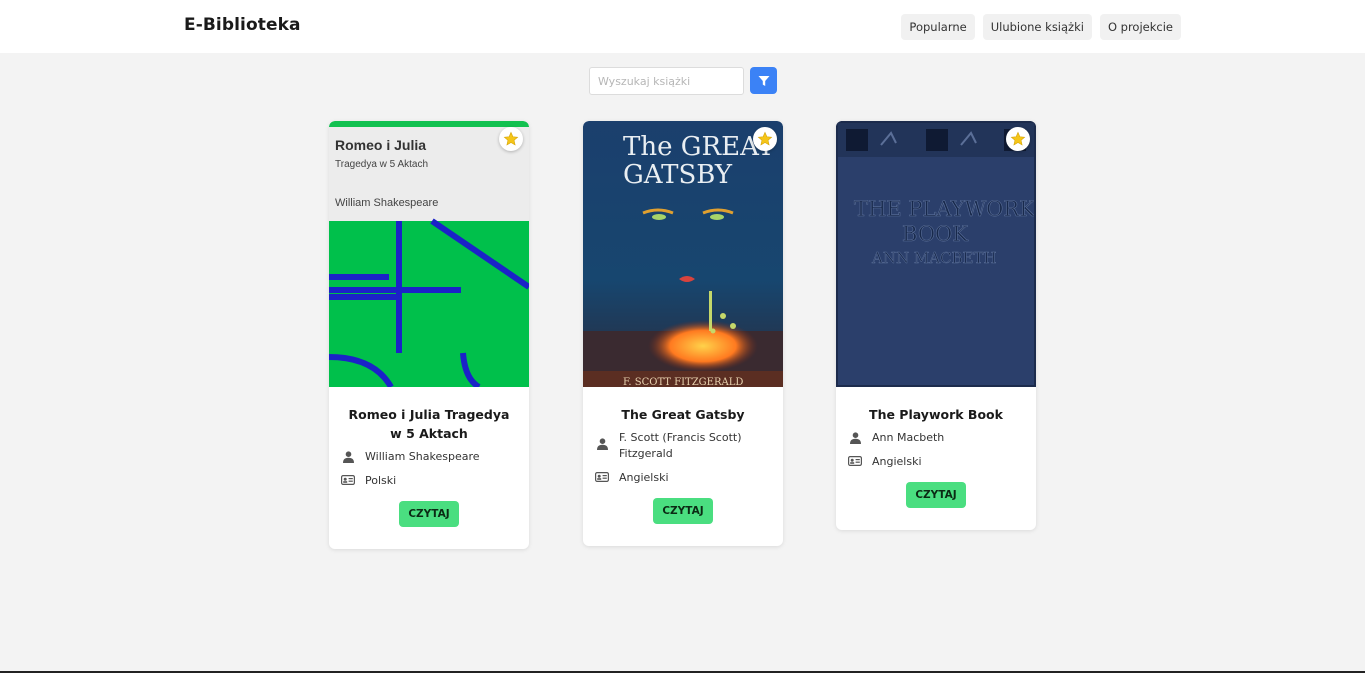 The image size is (1365, 673). Describe the element at coordinates (429, 481) in the screenshot. I see `book-language-row: Polski` at that location.